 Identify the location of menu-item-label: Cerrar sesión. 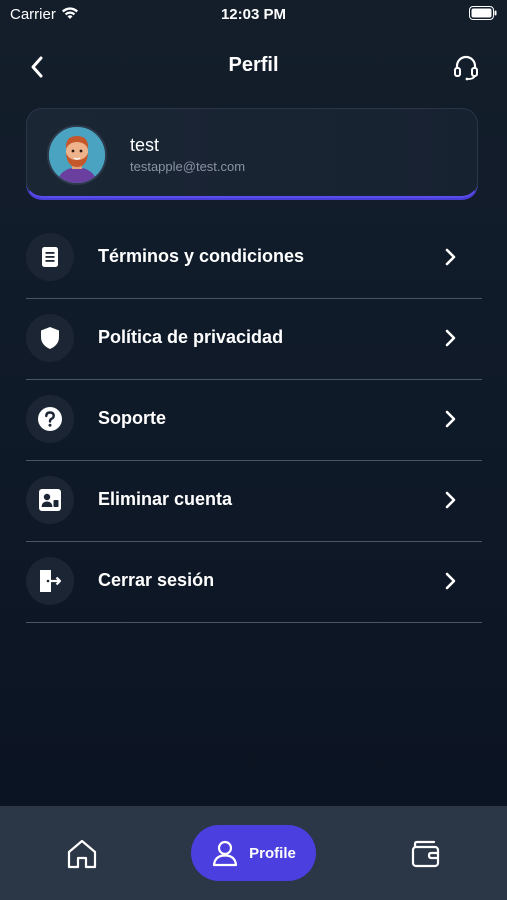
(156, 580).